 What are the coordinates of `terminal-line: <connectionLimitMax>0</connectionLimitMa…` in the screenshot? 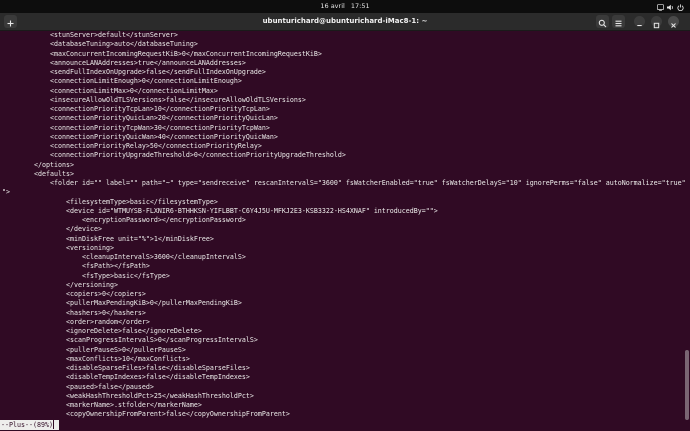 It's located at (110, 90).